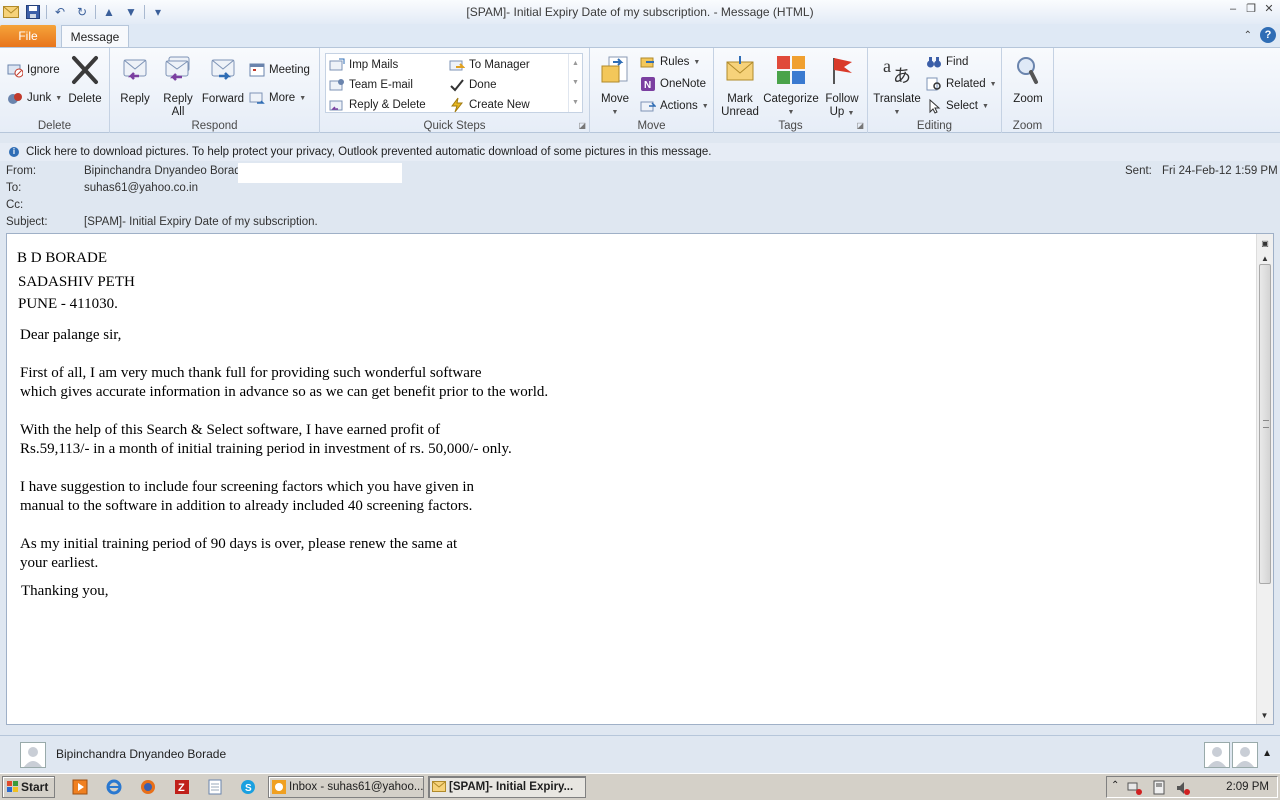  I want to click on start-button: Start, so click(28, 787).